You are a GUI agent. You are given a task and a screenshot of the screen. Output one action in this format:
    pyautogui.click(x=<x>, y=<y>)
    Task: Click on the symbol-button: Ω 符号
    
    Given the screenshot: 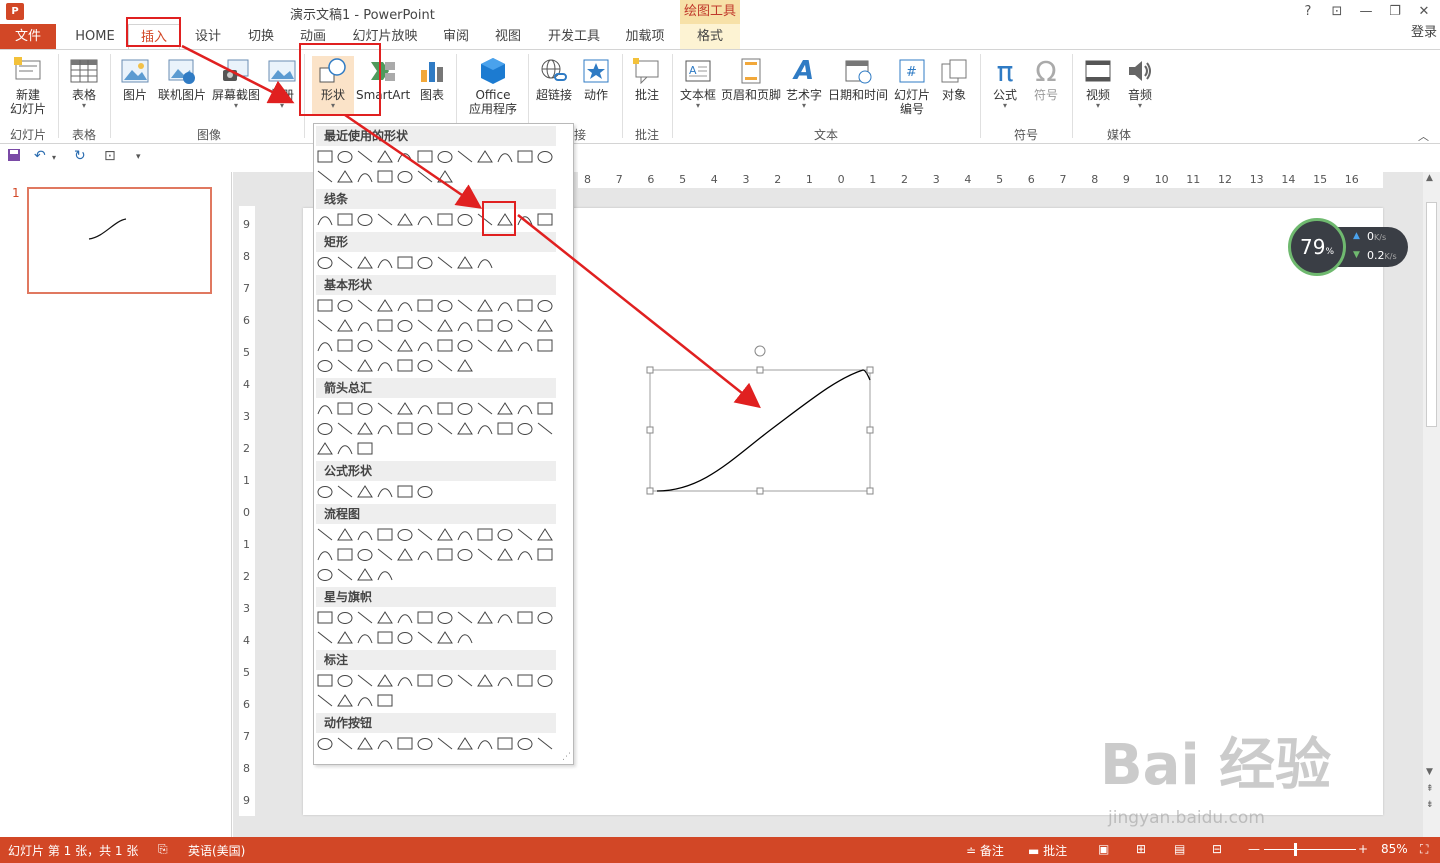 What is the action you would take?
    pyautogui.click(x=1046, y=79)
    